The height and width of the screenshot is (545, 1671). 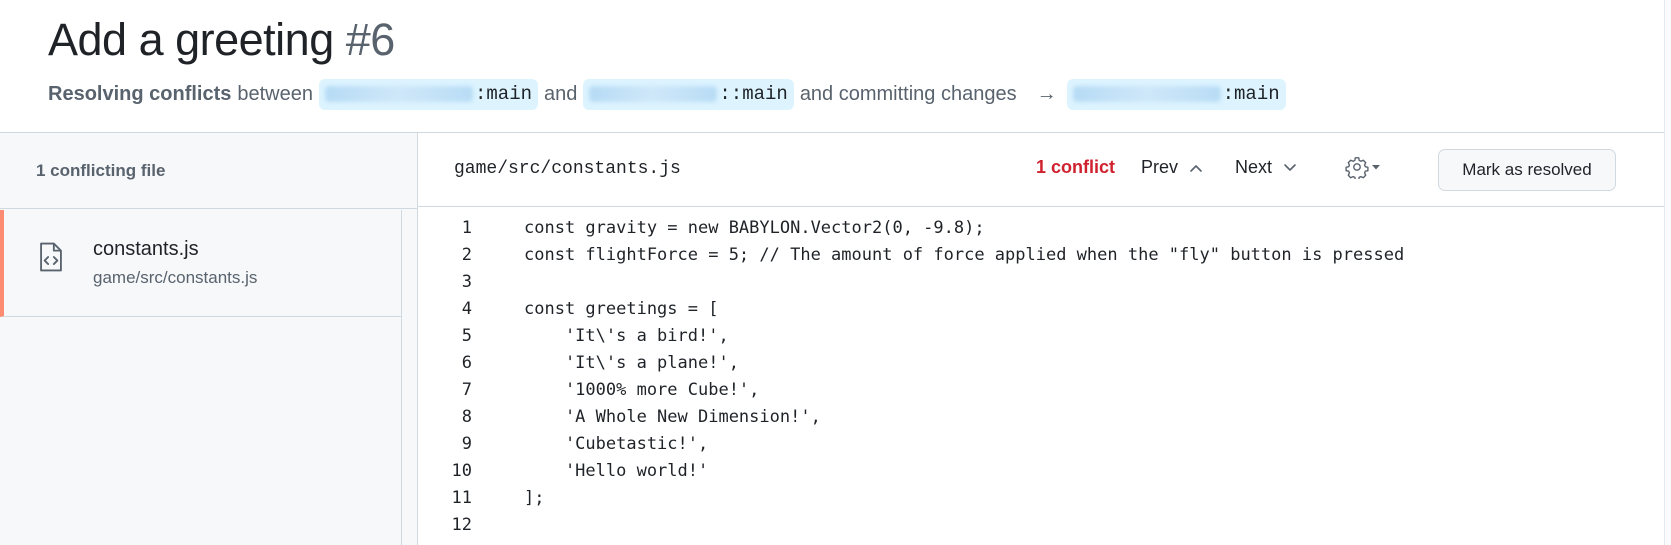 What do you see at coordinates (1076, 167) in the screenshot?
I see `conflict-count: 1 conflict` at bounding box center [1076, 167].